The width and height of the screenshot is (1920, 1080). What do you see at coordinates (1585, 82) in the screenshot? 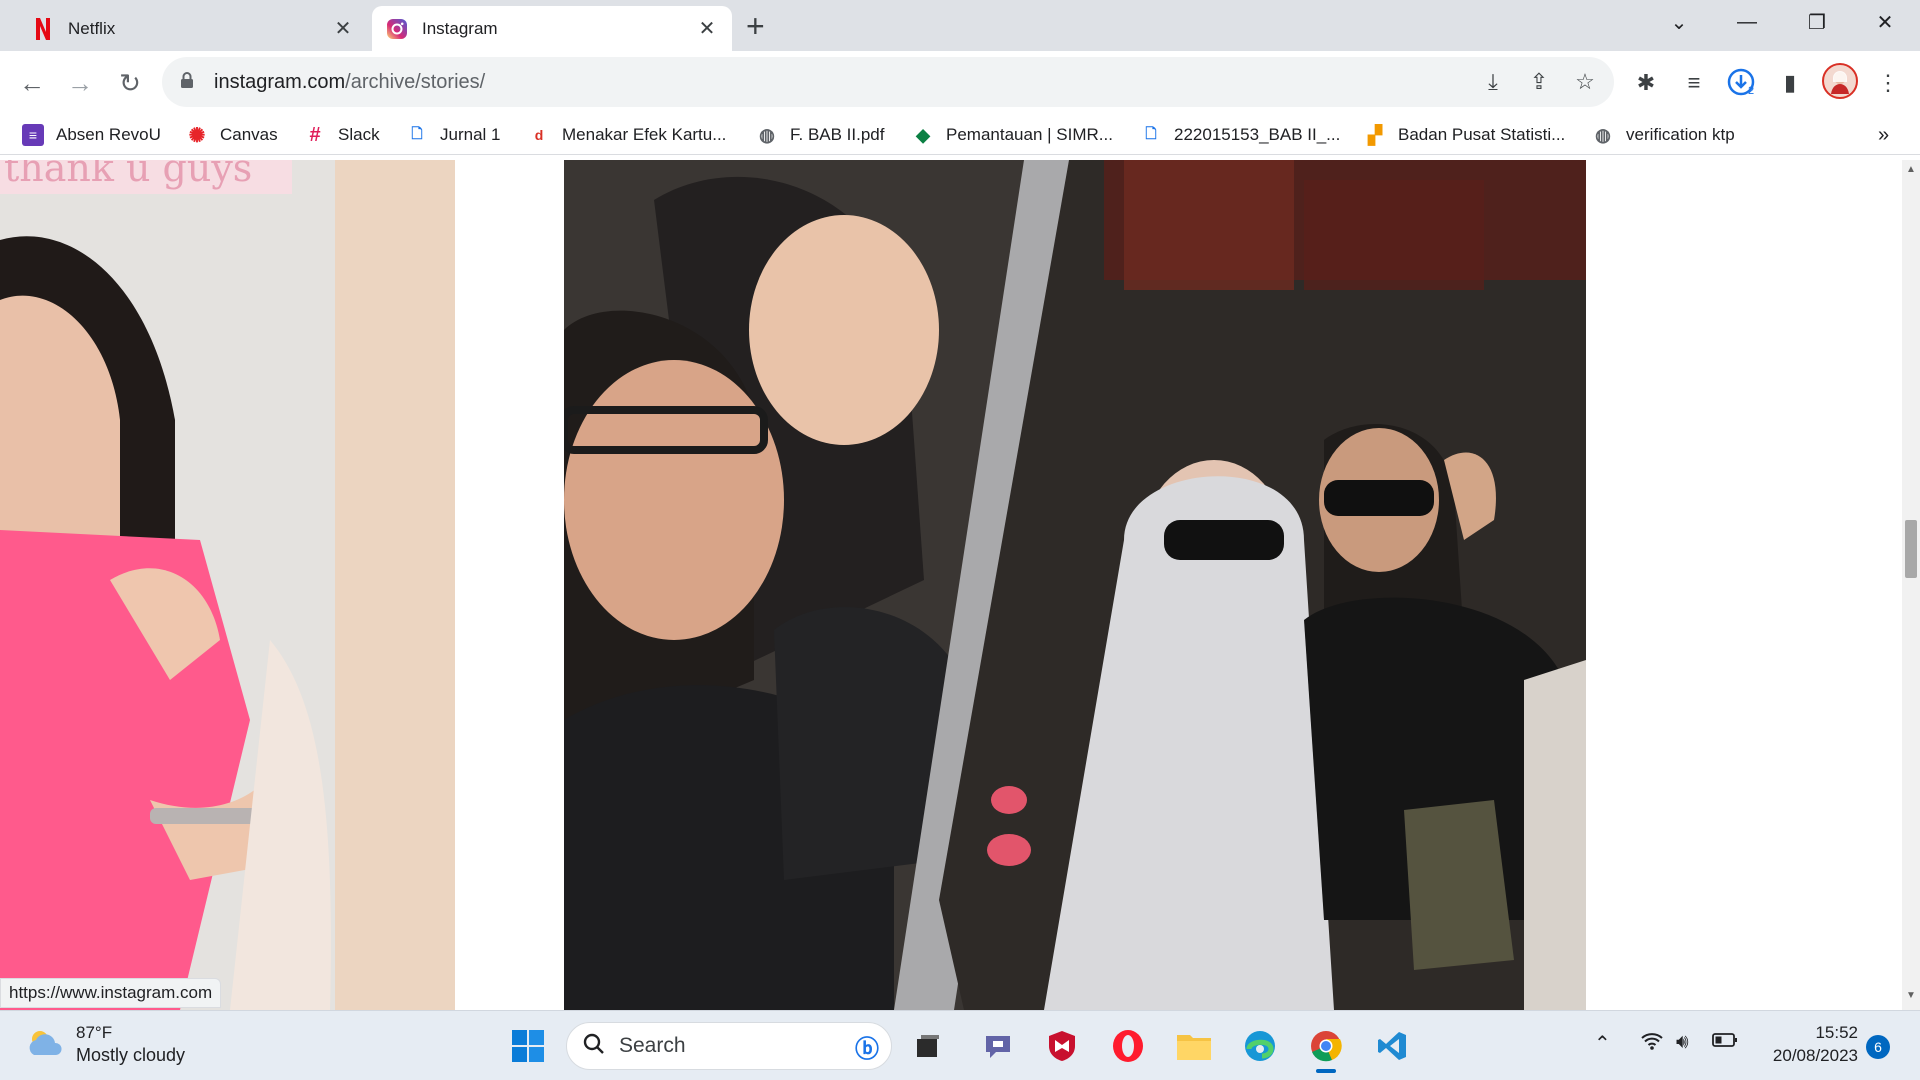
I see `bookmark-star-icon: ☆` at bounding box center [1585, 82].